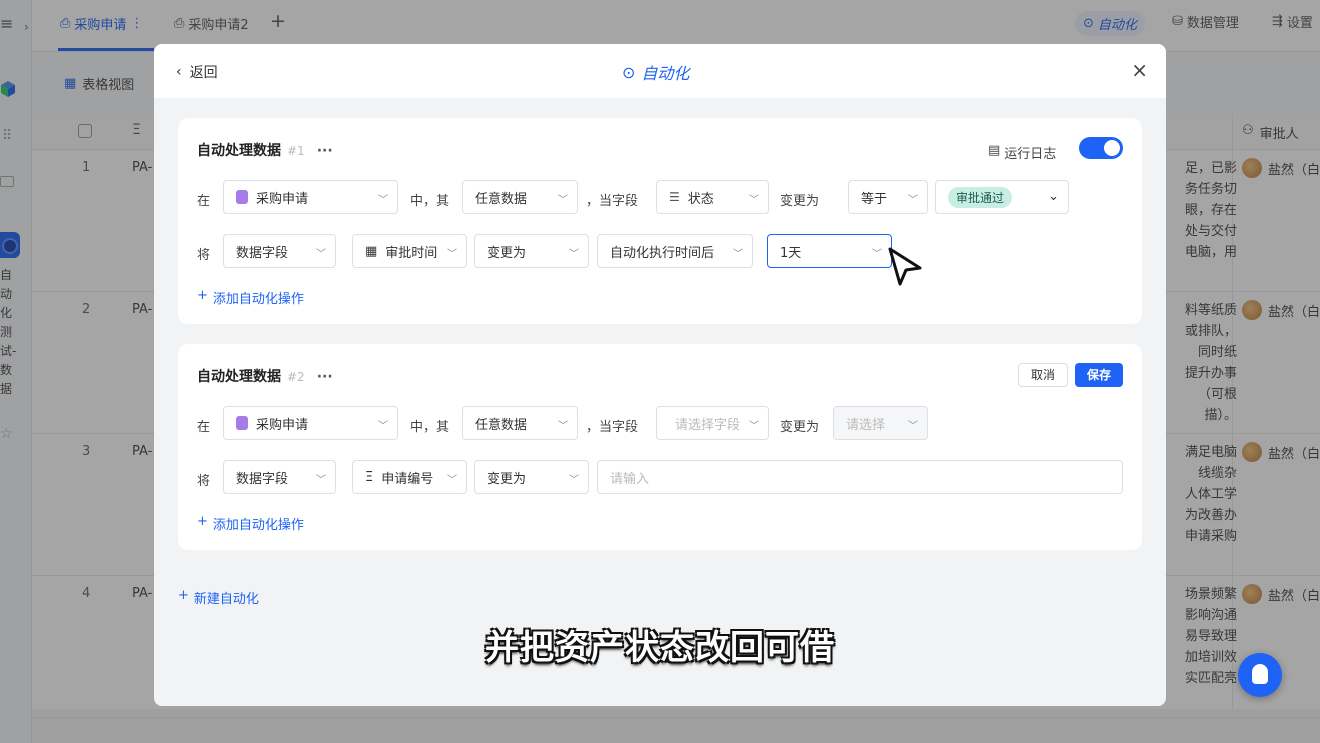  I want to click on run-log-button: ▤ 运行日志, so click(1022, 152).